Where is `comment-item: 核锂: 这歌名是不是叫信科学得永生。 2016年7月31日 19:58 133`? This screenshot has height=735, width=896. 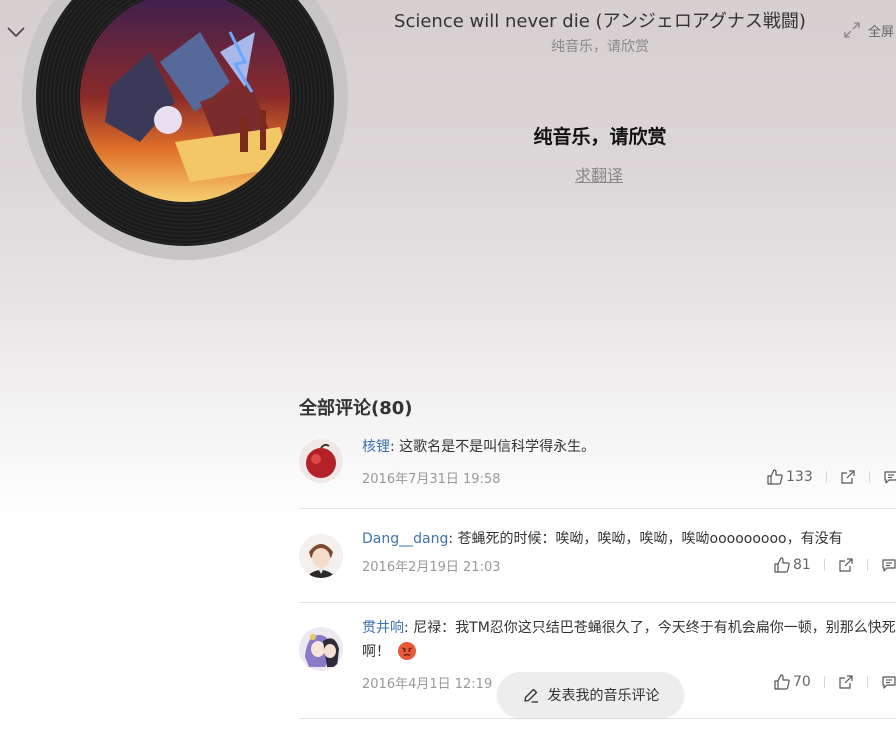 comment-item: 核锂: 这歌名是不是叫信科学得永生。 2016年7月31日 19:58 133 is located at coordinates (597, 451).